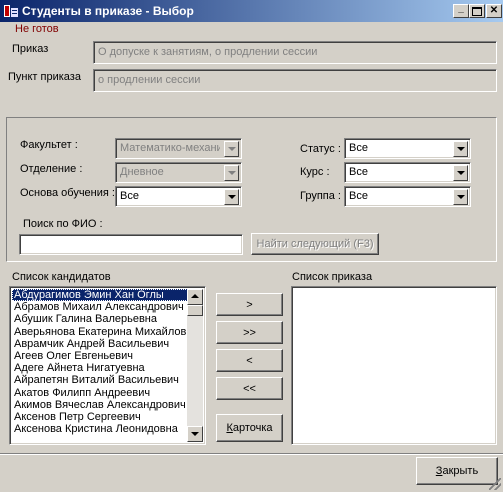  I want to click on group-value: Все, so click(358, 196).